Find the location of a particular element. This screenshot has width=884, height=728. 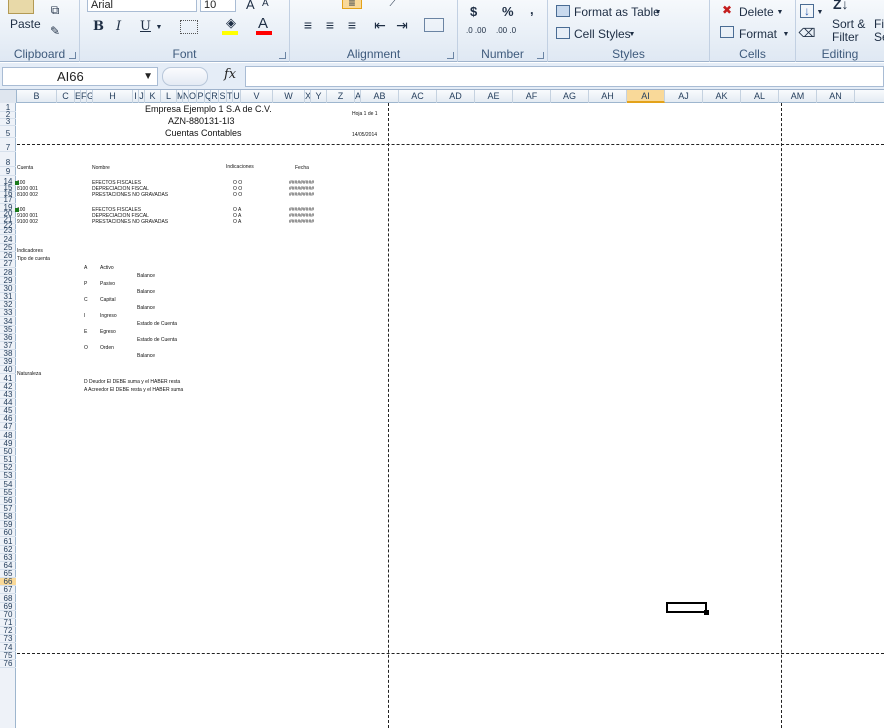

column-header: AC is located at coordinates (418, 96).